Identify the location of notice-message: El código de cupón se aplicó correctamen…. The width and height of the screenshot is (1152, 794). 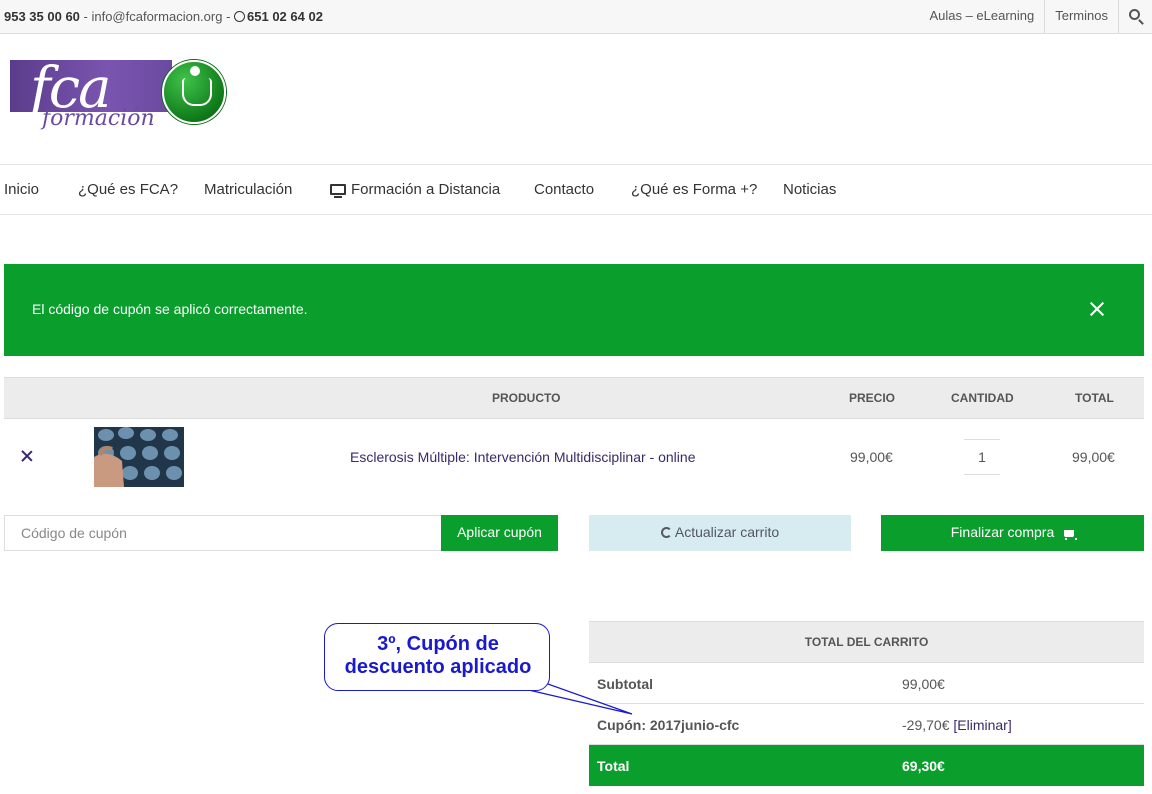
(170, 309).